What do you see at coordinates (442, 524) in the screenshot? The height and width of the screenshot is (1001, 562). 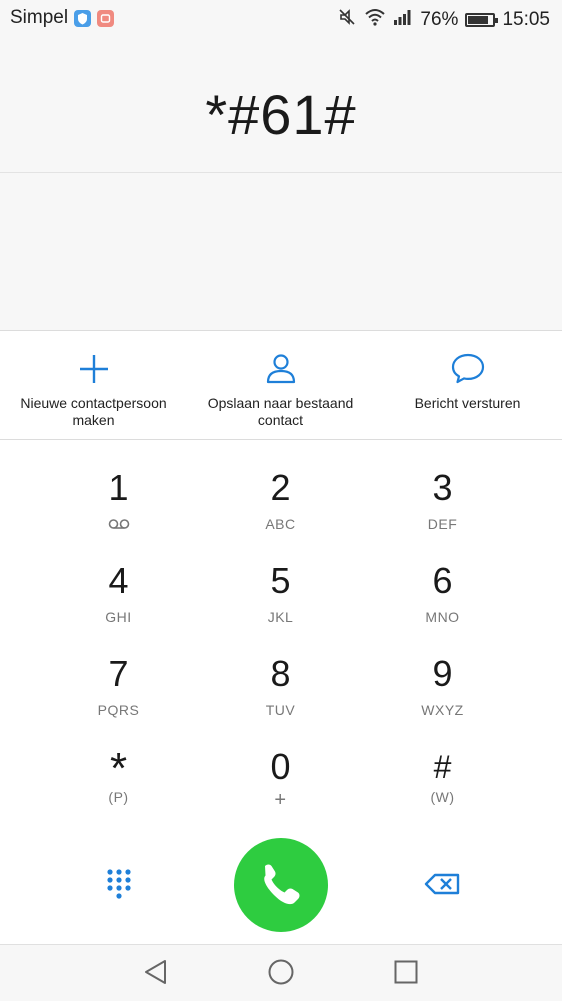 I see `key-letters: DEF` at bounding box center [442, 524].